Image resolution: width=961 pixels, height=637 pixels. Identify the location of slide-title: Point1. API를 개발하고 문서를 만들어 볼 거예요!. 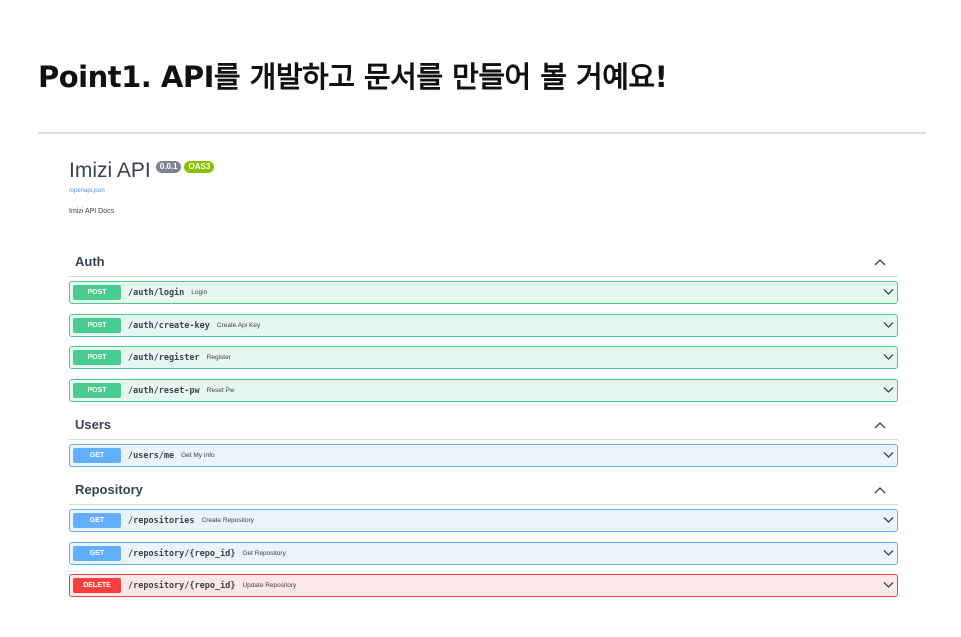
(353, 77).